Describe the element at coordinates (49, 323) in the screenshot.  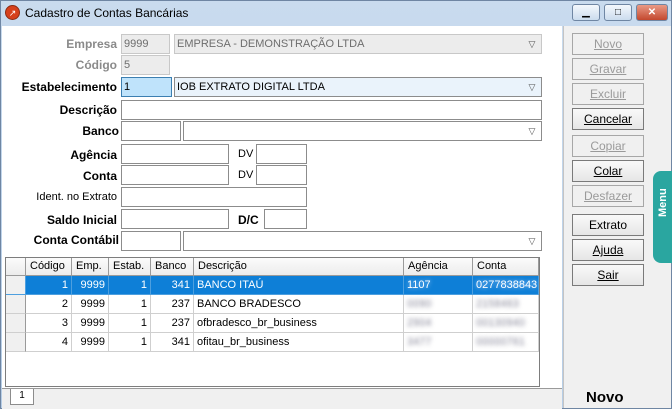
I see `cell-codigo: 3` at that location.